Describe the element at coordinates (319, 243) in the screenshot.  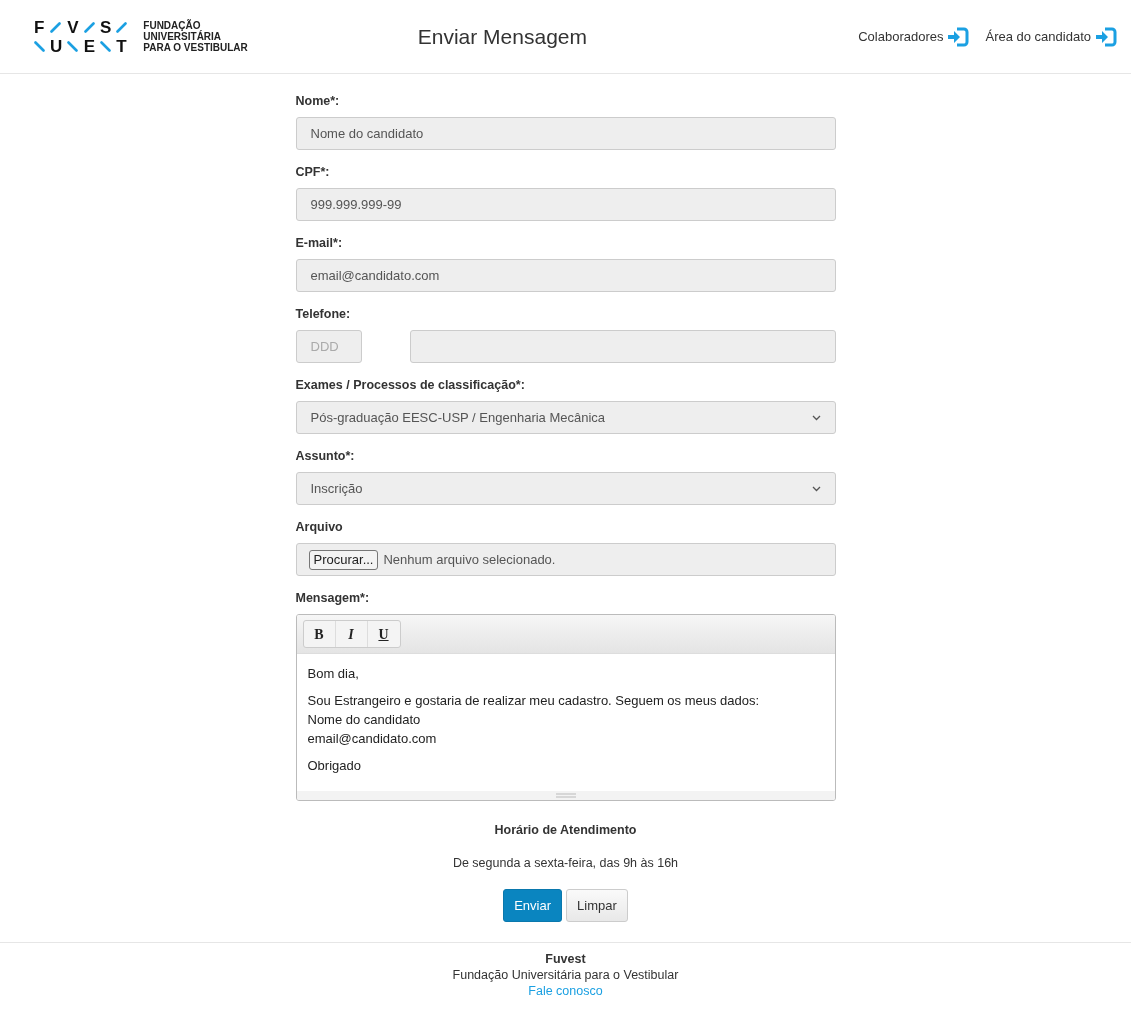
I see `field-label: E-mail*:` at that location.